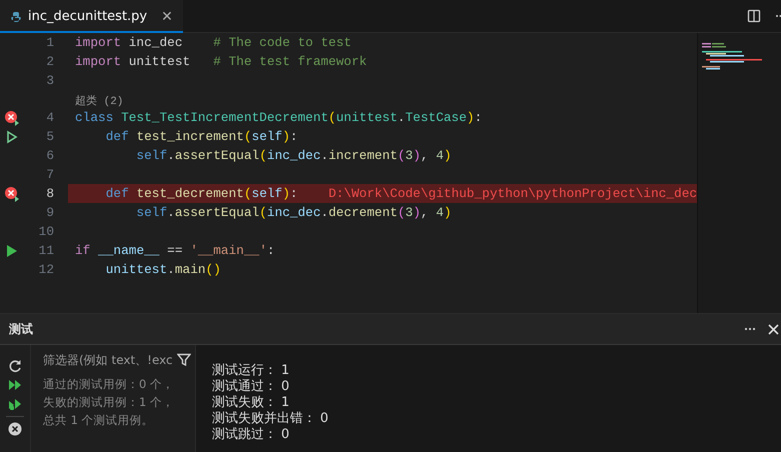 This screenshot has width=781, height=452. I want to click on test-summary-line: 通过的测试用例：0 个，, so click(108, 384).